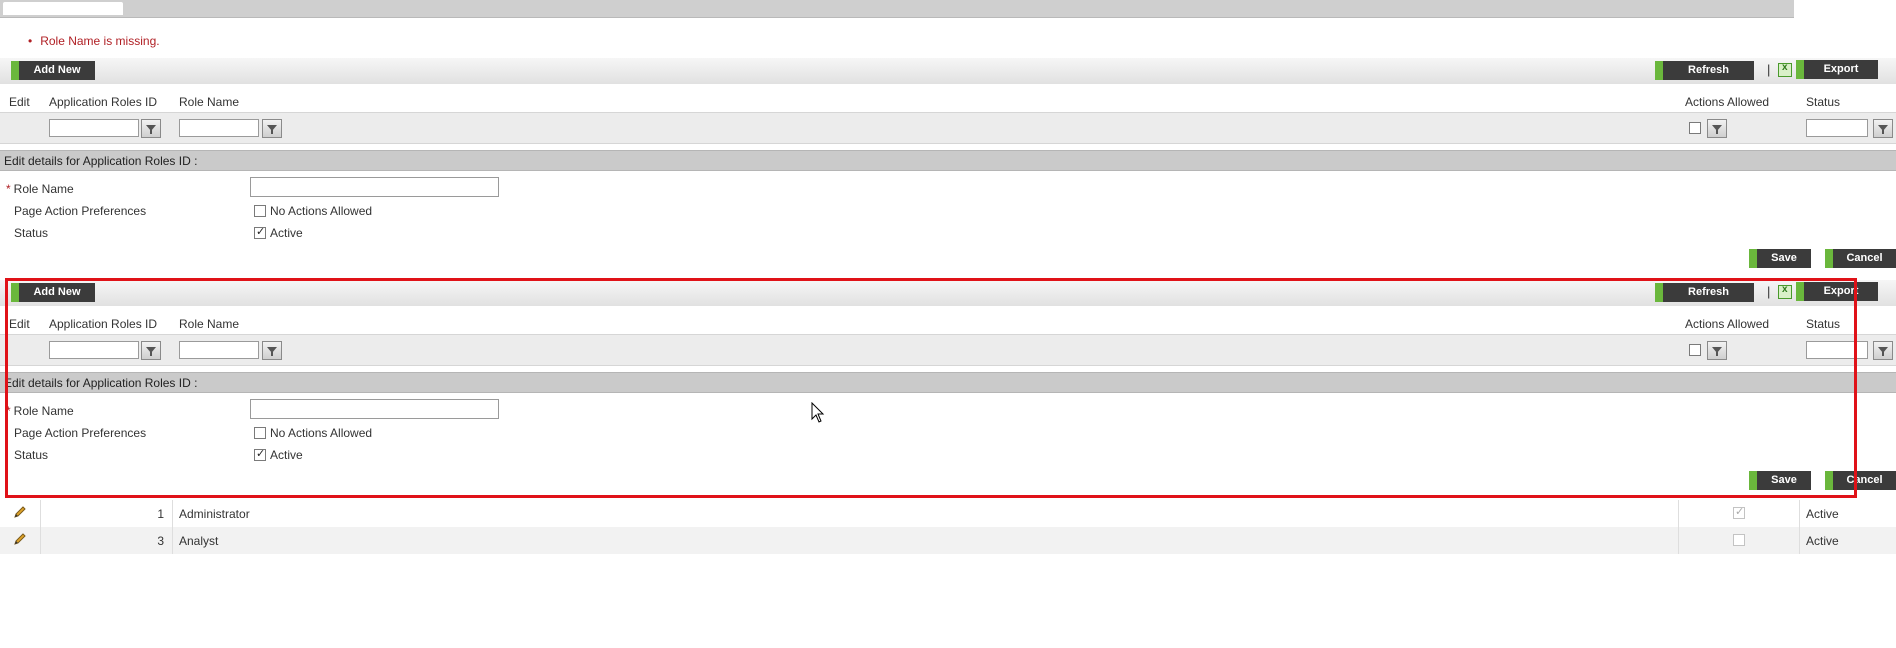 This screenshot has height=648, width=1896. What do you see at coordinates (100, 41) in the screenshot?
I see `validation-message: Role Name is missing.` at bounding box center [100, 41].